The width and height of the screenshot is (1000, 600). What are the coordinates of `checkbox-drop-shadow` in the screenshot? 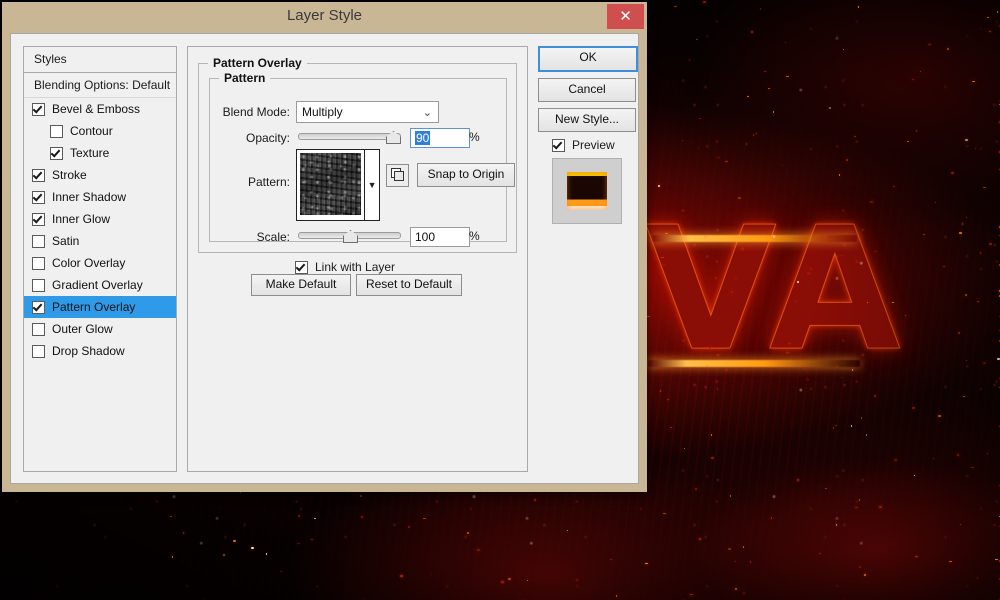 It's located at (38, 351).